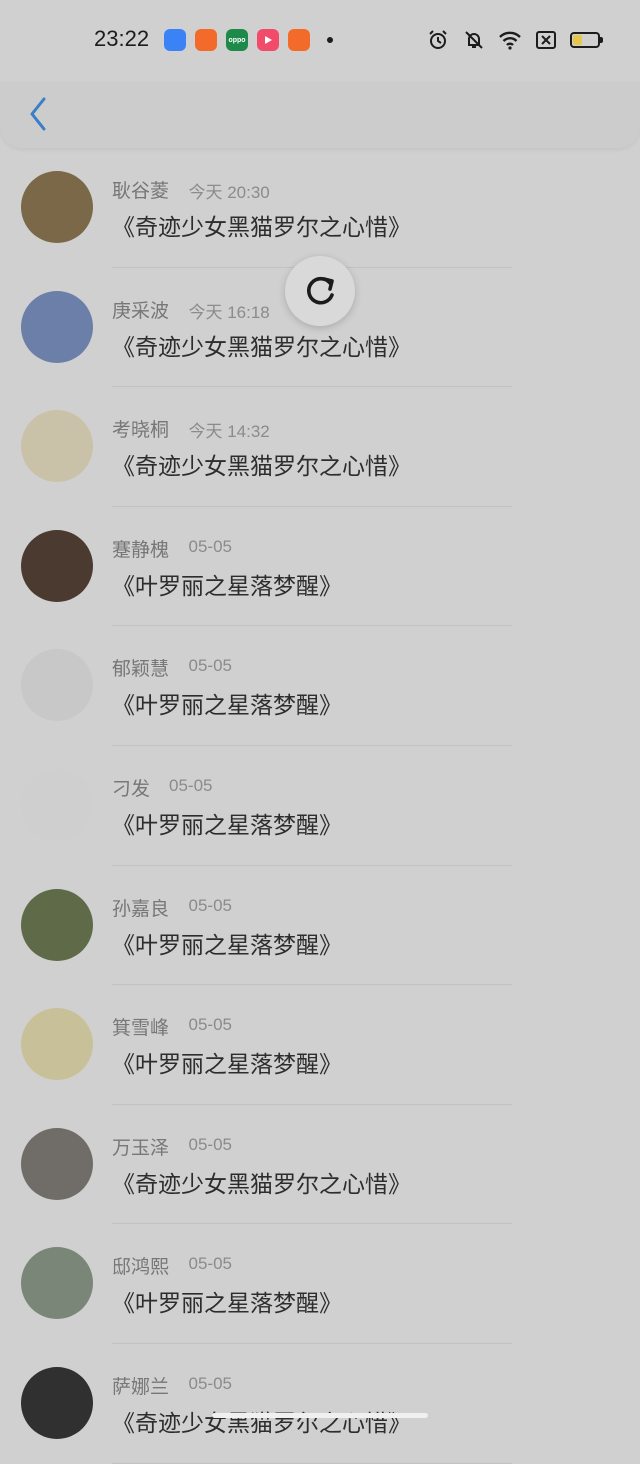 The height and width of the screenshot is (1464, 640). I want to click on user-name: 孙嘉良, so click(141, 908).